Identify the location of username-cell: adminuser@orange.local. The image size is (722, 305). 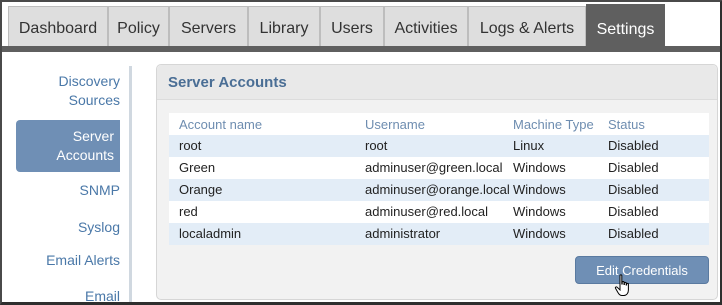
(437, 189).